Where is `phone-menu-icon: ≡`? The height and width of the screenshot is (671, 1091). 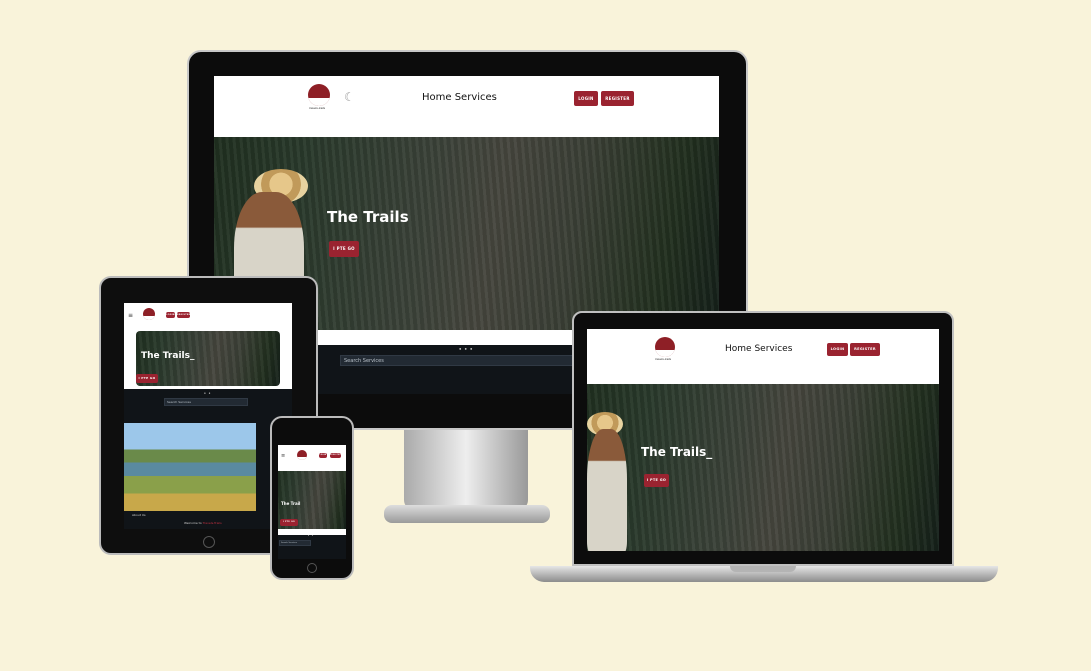
phone-menu-icon: ≡ is located at coordinates (283, 456).